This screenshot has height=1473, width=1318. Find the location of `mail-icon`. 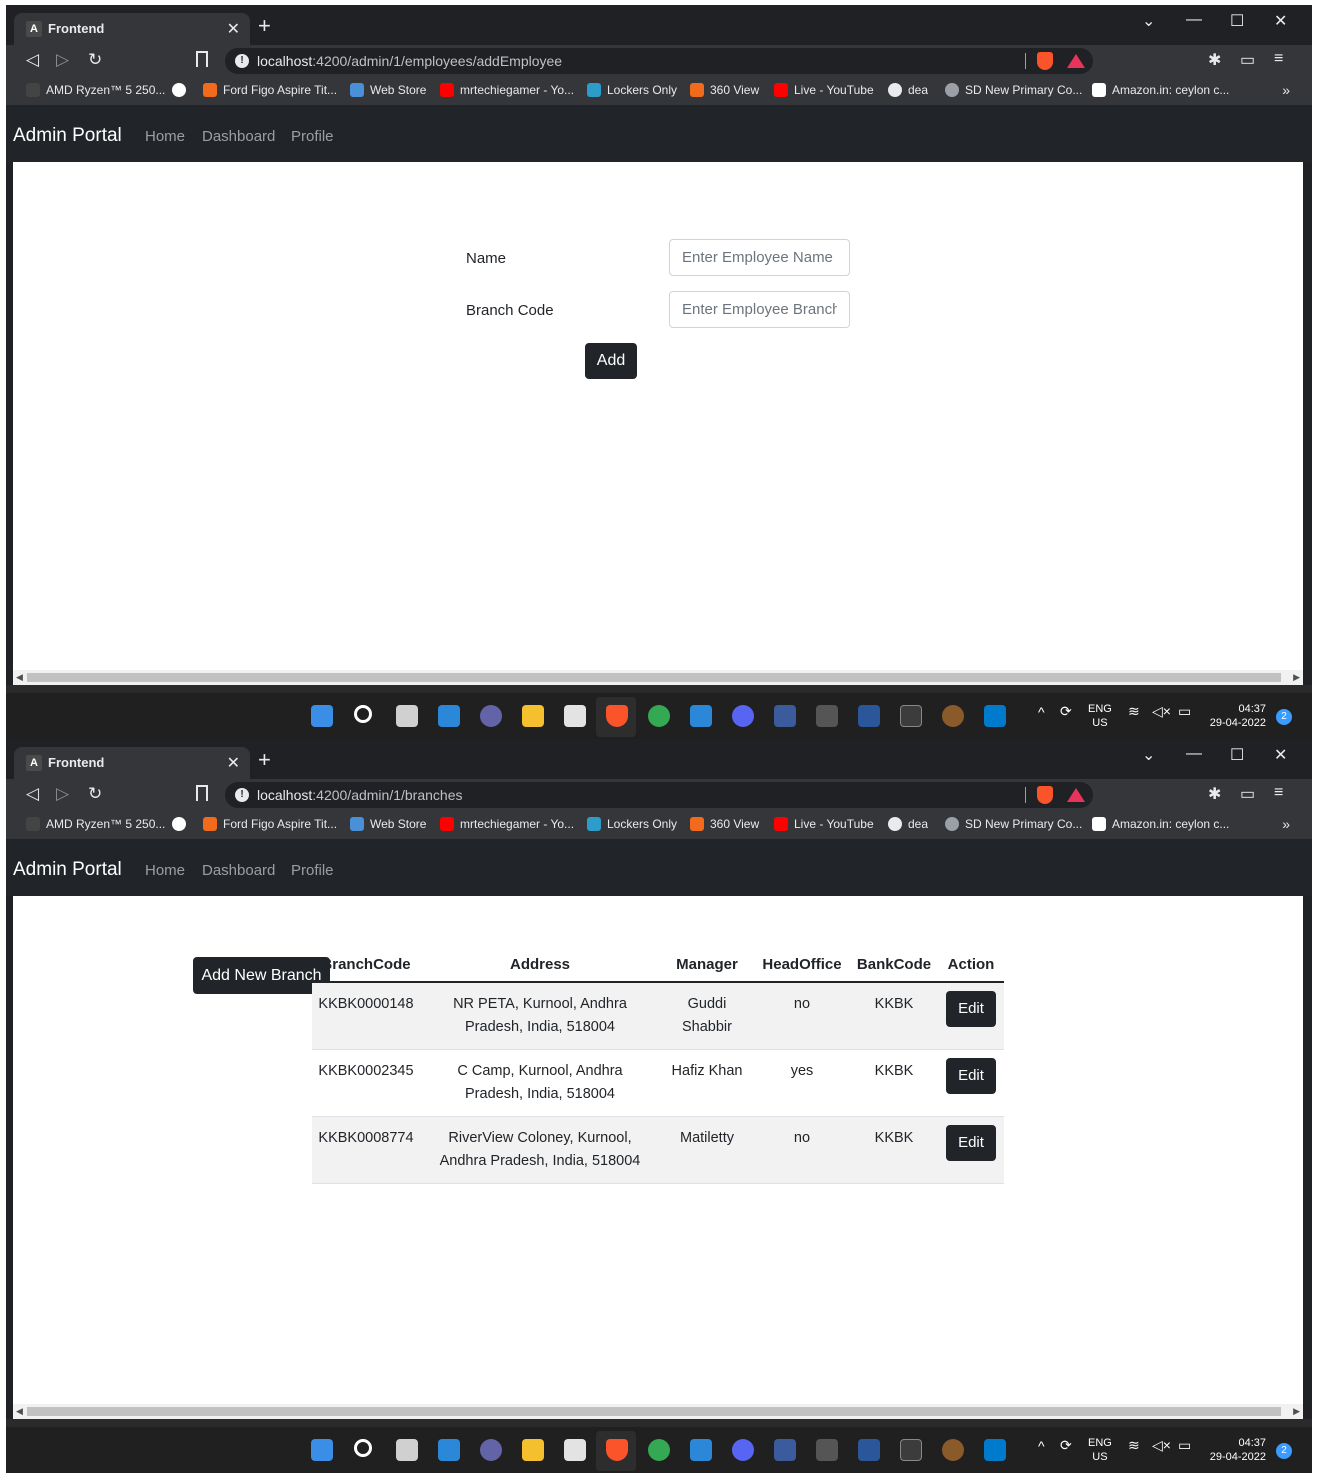

mail-icon is located at coordinates (701, 1450).